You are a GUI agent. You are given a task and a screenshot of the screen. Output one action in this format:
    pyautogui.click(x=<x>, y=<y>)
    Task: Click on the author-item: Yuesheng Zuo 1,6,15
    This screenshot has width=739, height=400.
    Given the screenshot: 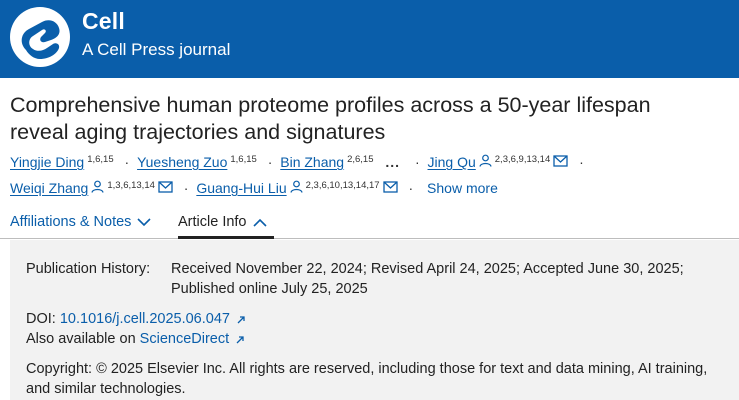 What is the action you would take?
    pyautogui.click(x=197, y=162)
    